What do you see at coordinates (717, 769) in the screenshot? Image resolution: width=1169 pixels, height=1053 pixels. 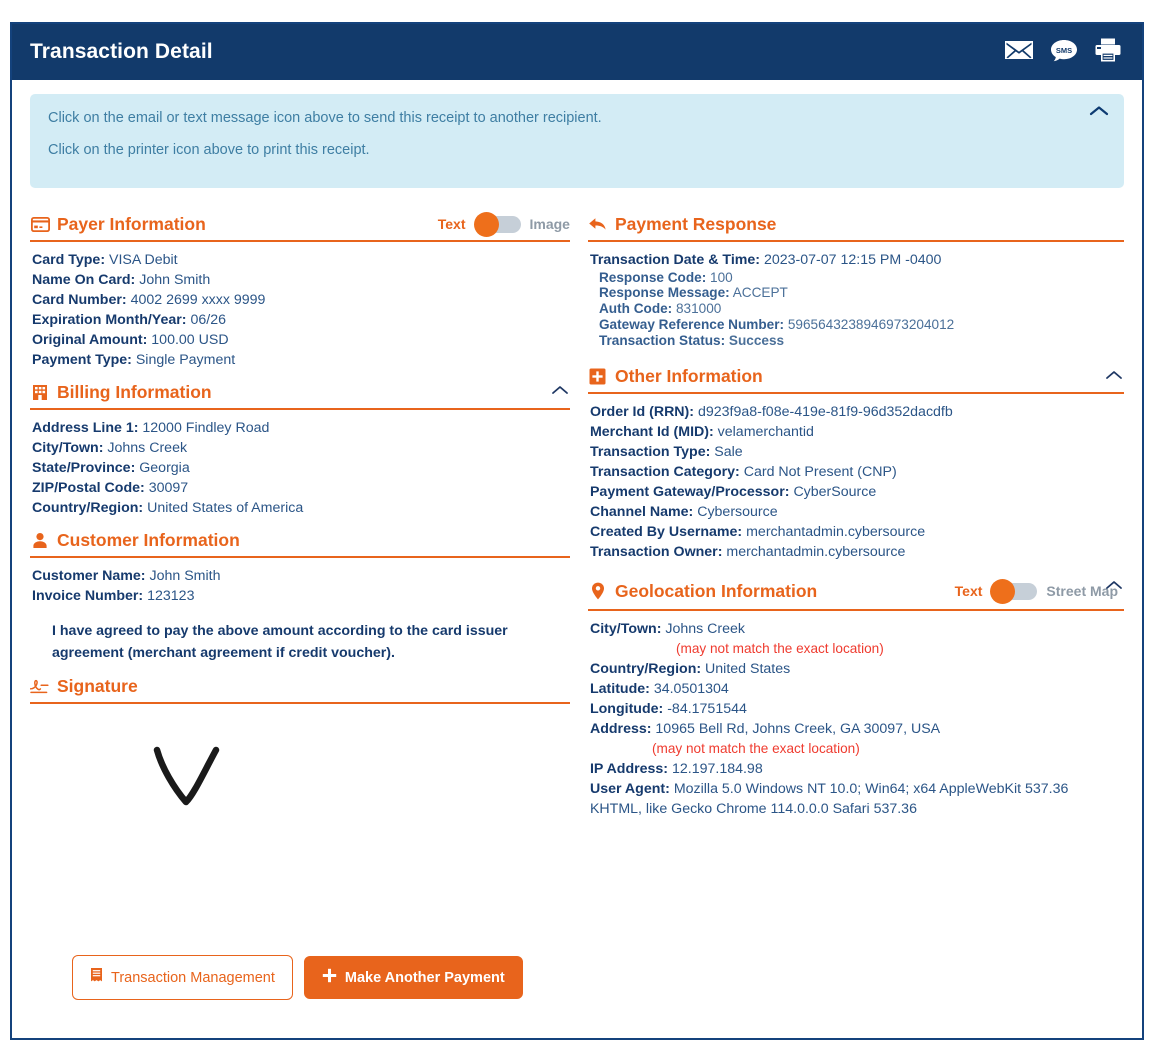 I see `field-value: 12.197.184.98` at bounding box center [717, 769].